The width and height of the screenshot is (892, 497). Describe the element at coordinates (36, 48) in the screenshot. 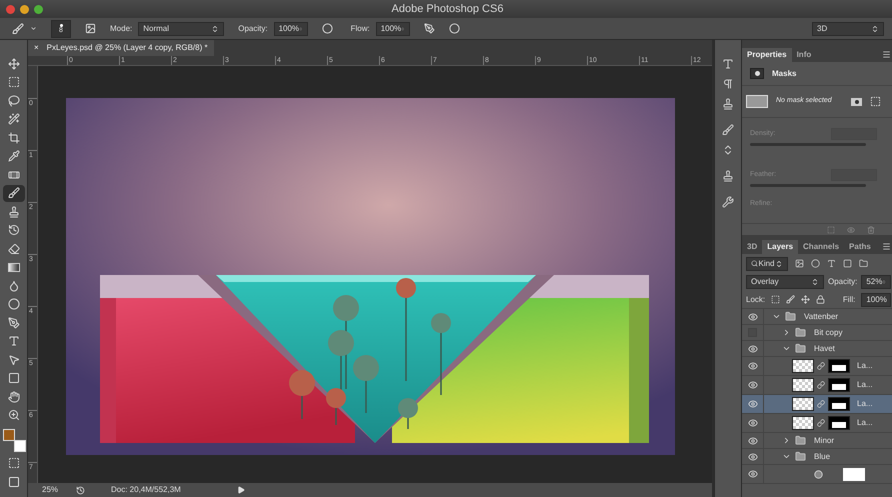

I see `close-tab-button: ×` at that location.